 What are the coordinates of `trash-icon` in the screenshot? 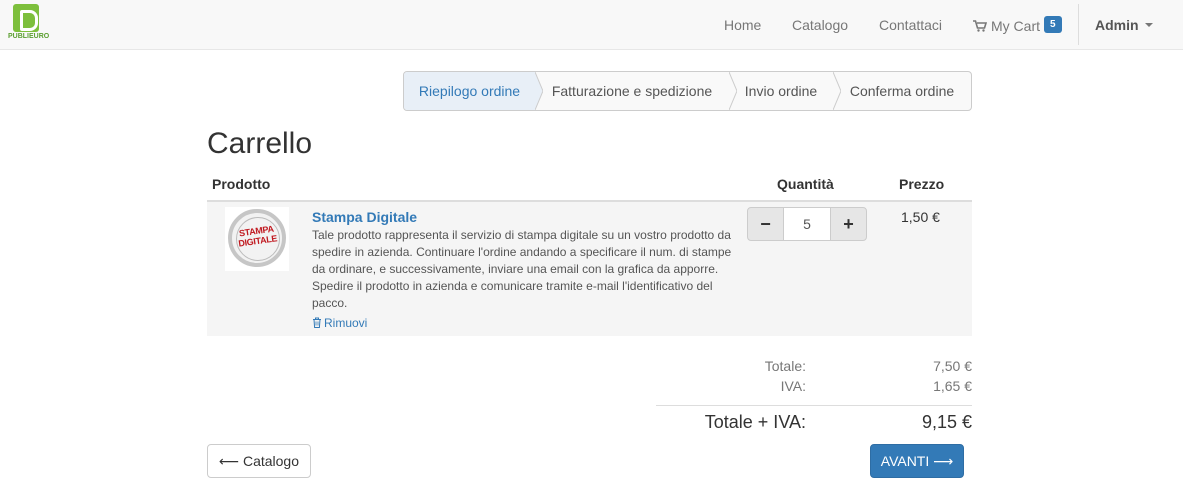 It's located at (317, 322).